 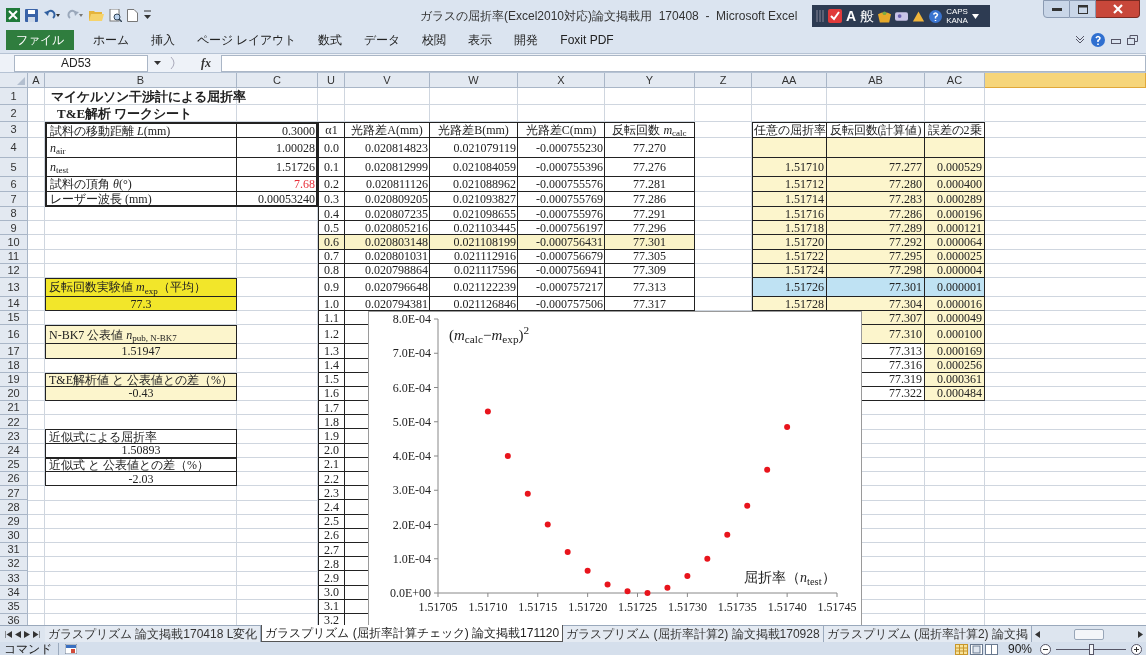 I want to click on sheet-tab: ガラスプリズム 論文掲載170418 L変化, so click(x=153, y=634).